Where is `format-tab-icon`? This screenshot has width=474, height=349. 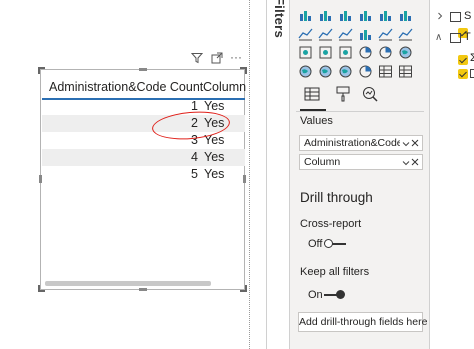
format-tab-icon is located at coordinates (343, 95).